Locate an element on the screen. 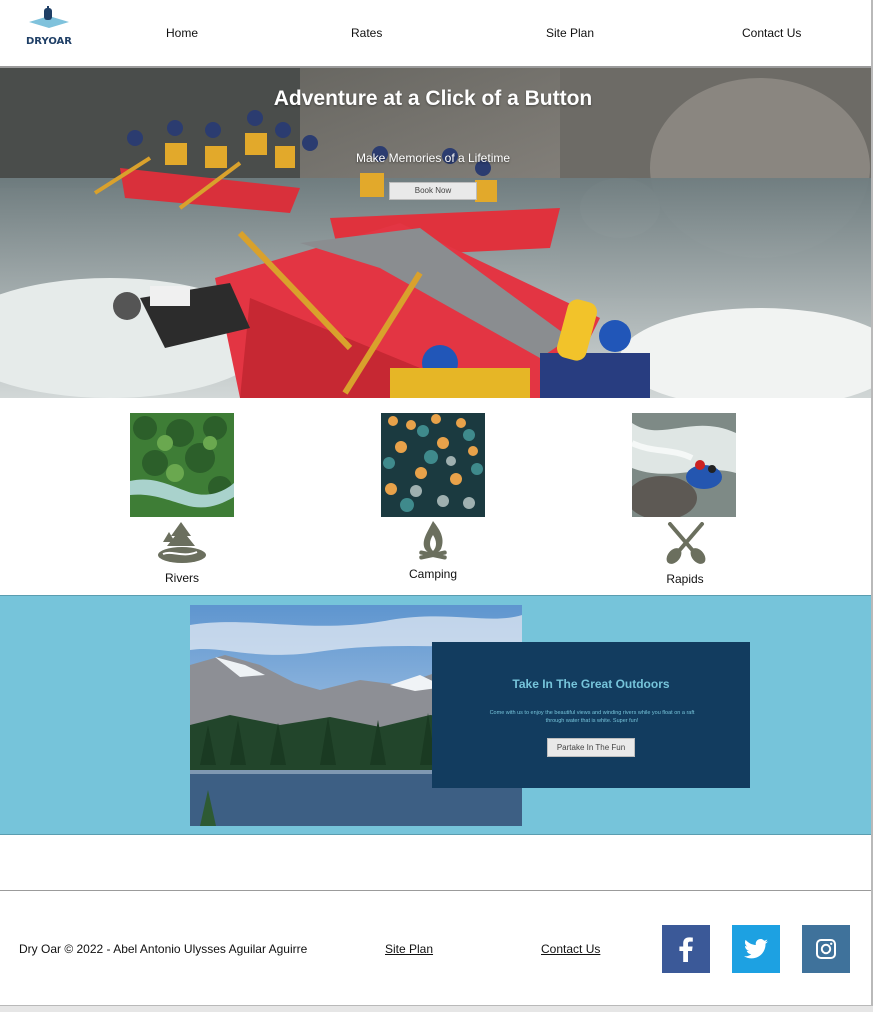  footer-divider is located at coordinates (435, 890).